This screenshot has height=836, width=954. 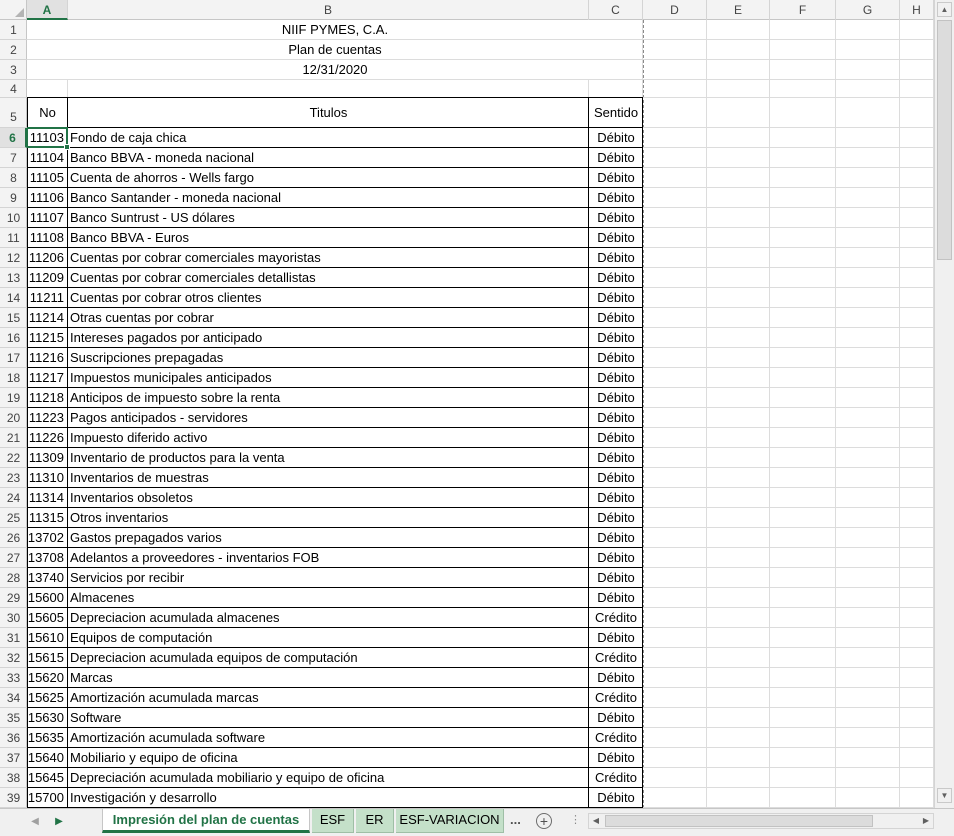 I want to click on account-title-cell: Equipos de computación, so click(x=328, y=638).